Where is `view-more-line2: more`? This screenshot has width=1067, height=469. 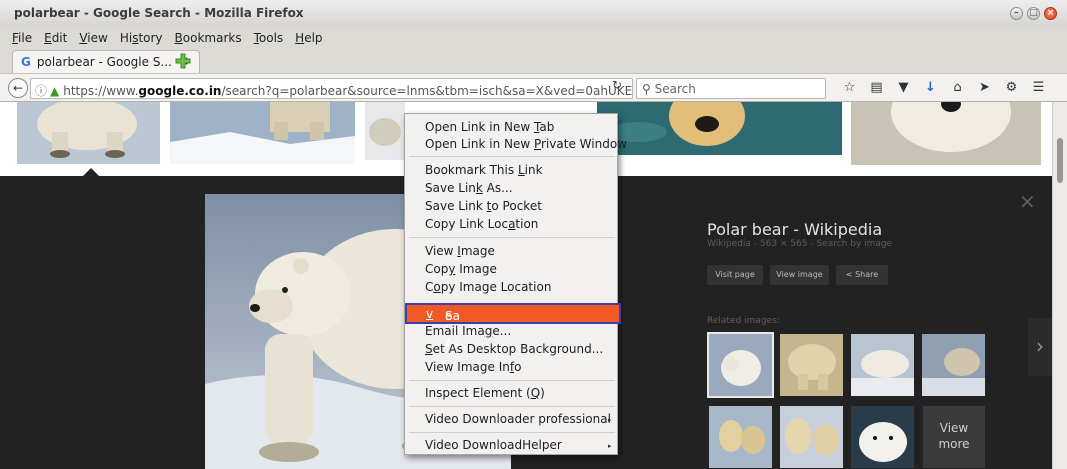 view-more-line2: more is located at coordinates (954, 444).